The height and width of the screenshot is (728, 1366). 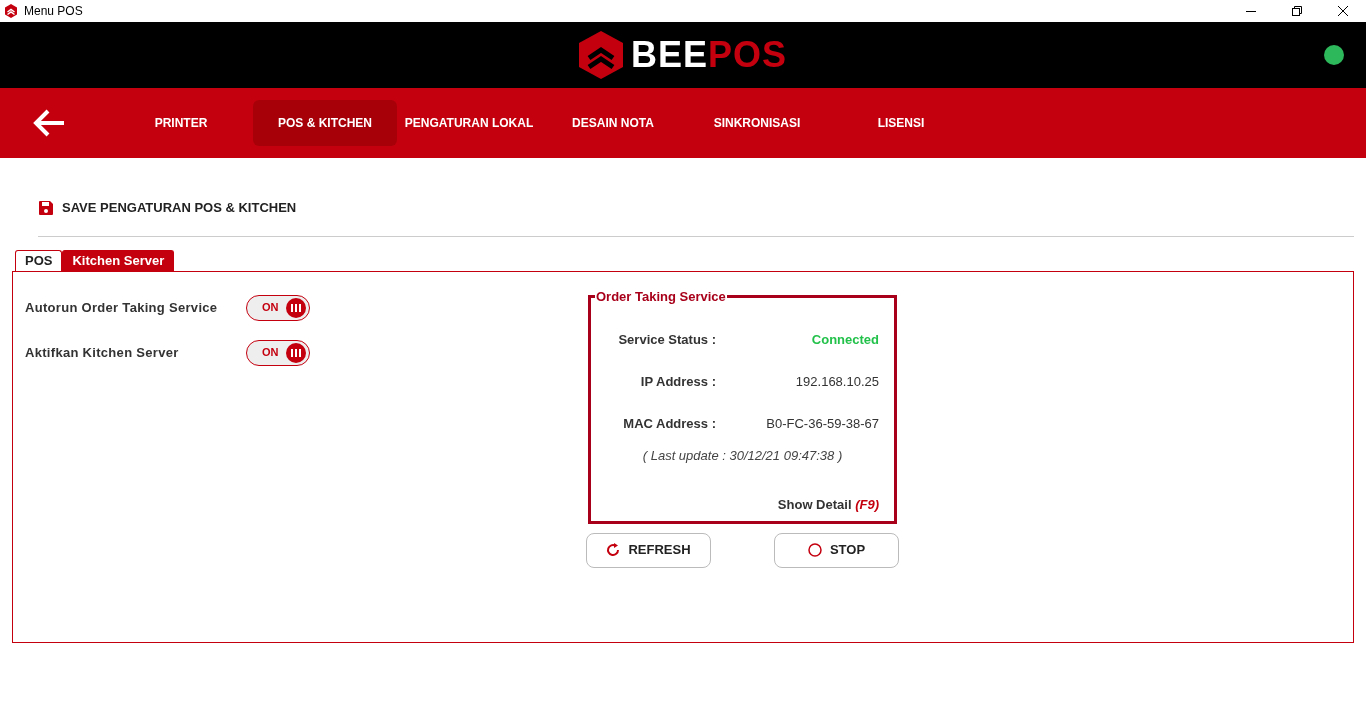 What do you see at coordinates (814, 550) in the screenshot?
I see `circle-icon` at bounding box center [814, 550].